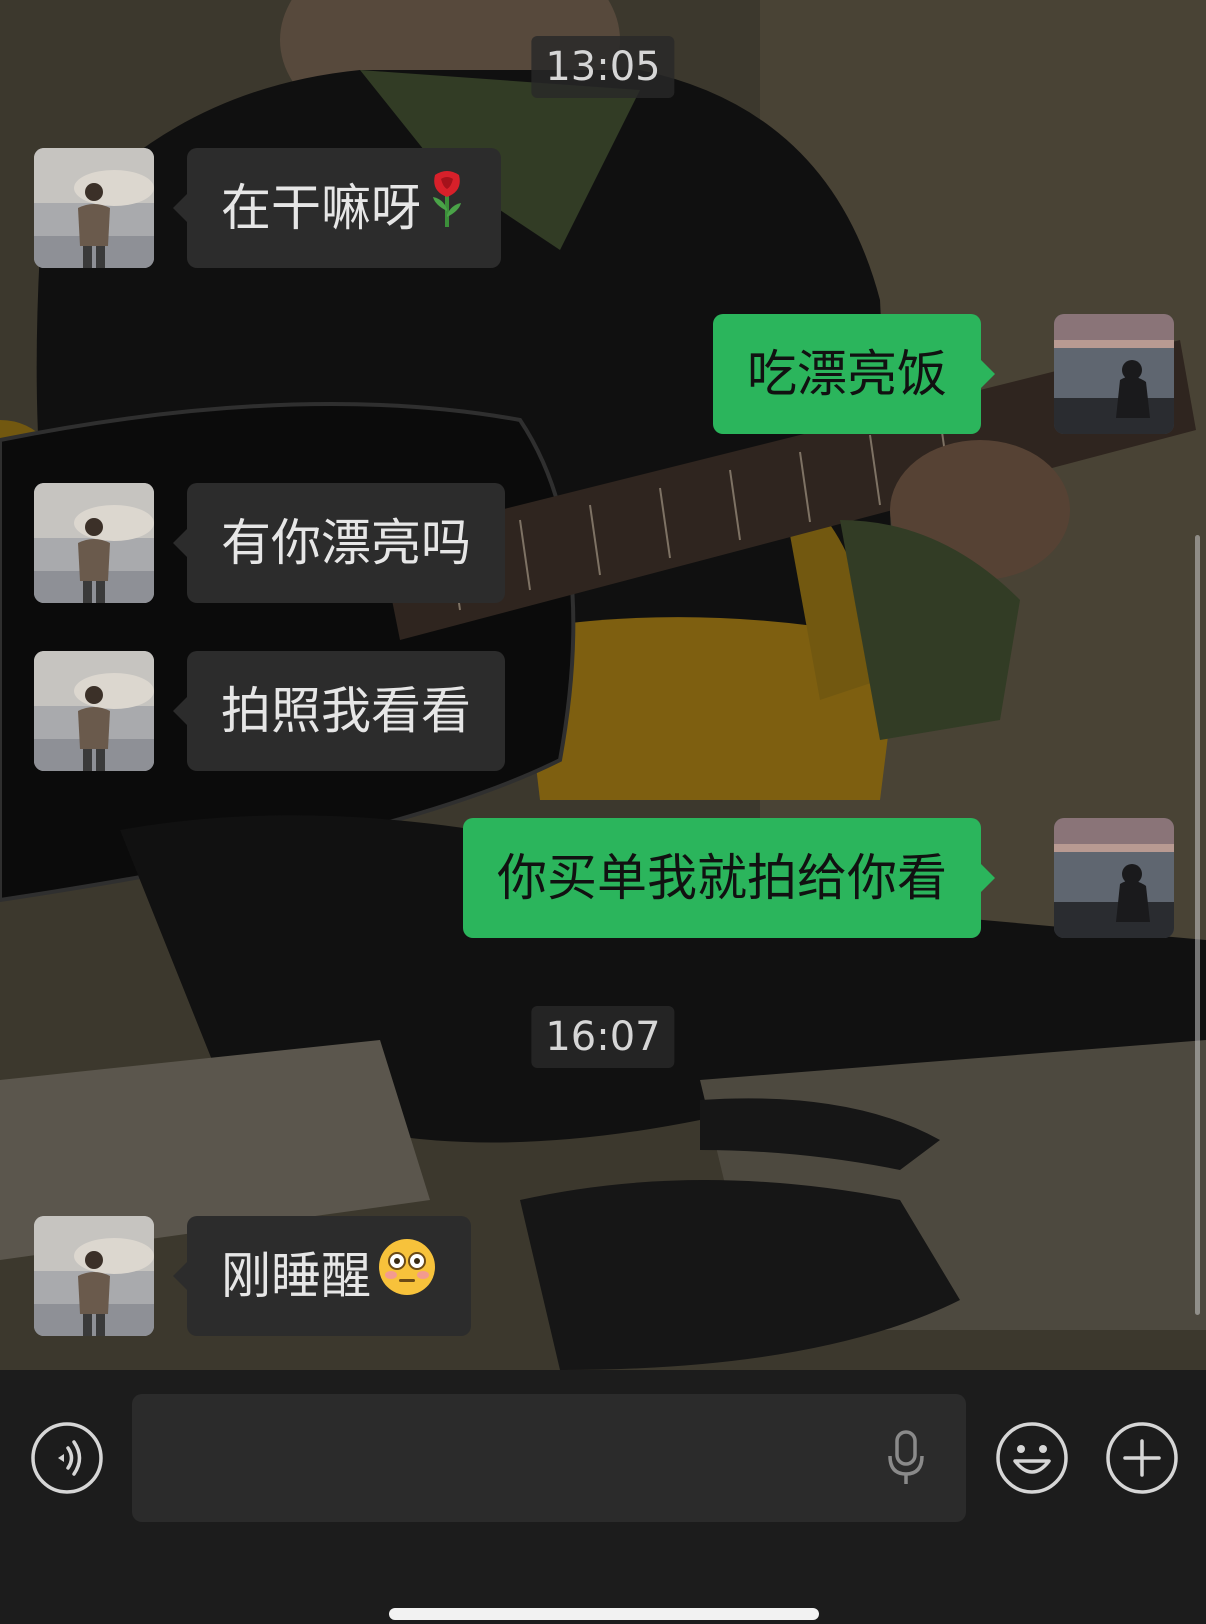 The image size is (1206, 1624). Describe the element at coordinates (722, 878) in the screenshot. I see `message-text: 你买单我就拍给你看` at that location.